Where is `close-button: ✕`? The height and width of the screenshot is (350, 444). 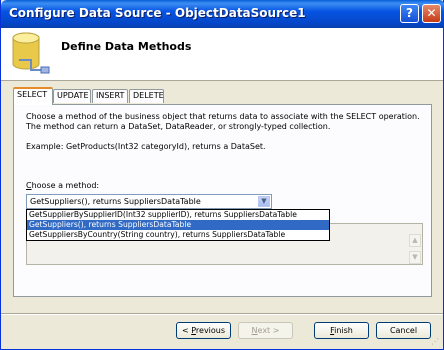 close-button: ✕ is located at coordinates (431, 13).